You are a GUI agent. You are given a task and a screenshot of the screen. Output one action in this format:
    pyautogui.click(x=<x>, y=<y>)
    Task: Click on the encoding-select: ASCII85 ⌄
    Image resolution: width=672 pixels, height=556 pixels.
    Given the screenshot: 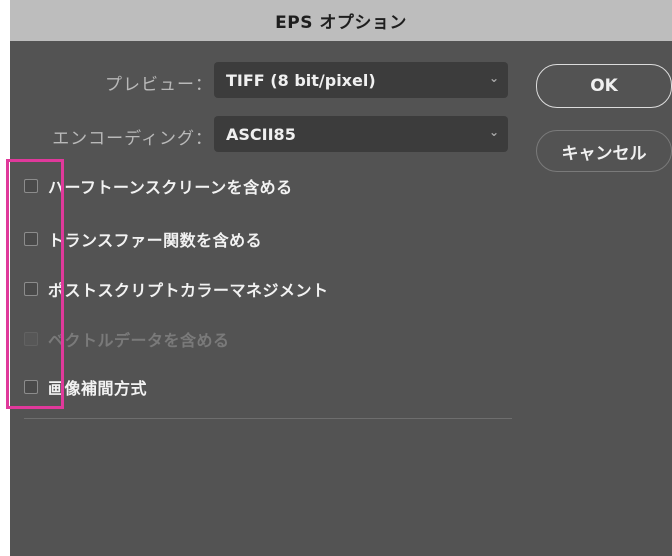 What is the action you would take?
    pyautogui.click(x=361, y=134)
    